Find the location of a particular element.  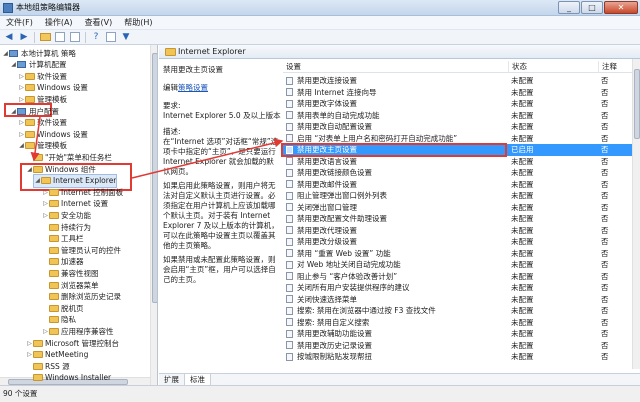

menu-view: 查看(V) is located at coordinates (99, 22).